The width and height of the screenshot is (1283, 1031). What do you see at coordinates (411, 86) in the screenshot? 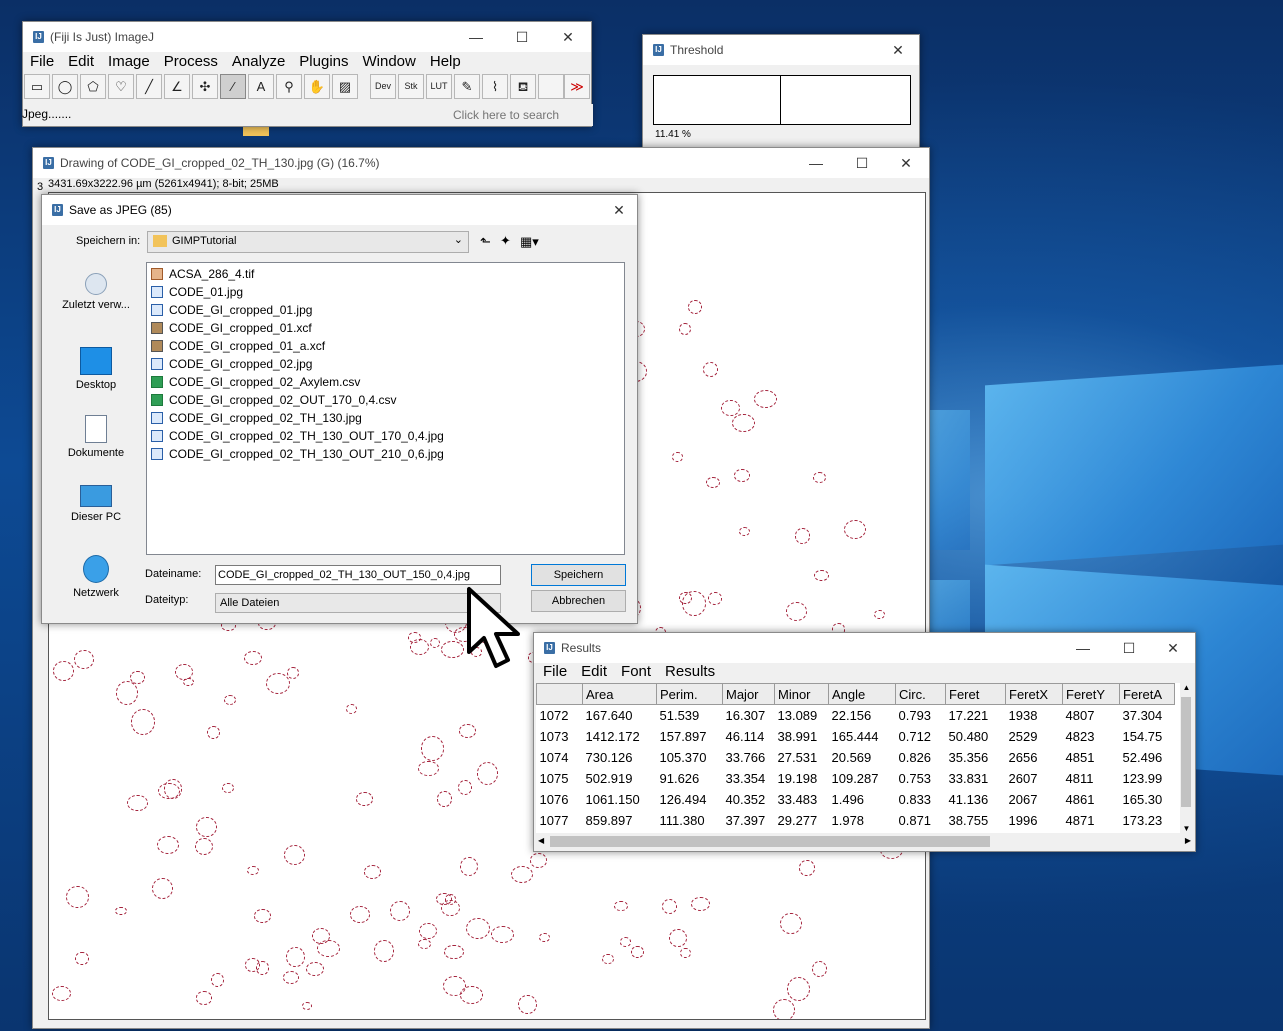
I see `stack-menu-button: Stk` at bounding box center [411, 86].